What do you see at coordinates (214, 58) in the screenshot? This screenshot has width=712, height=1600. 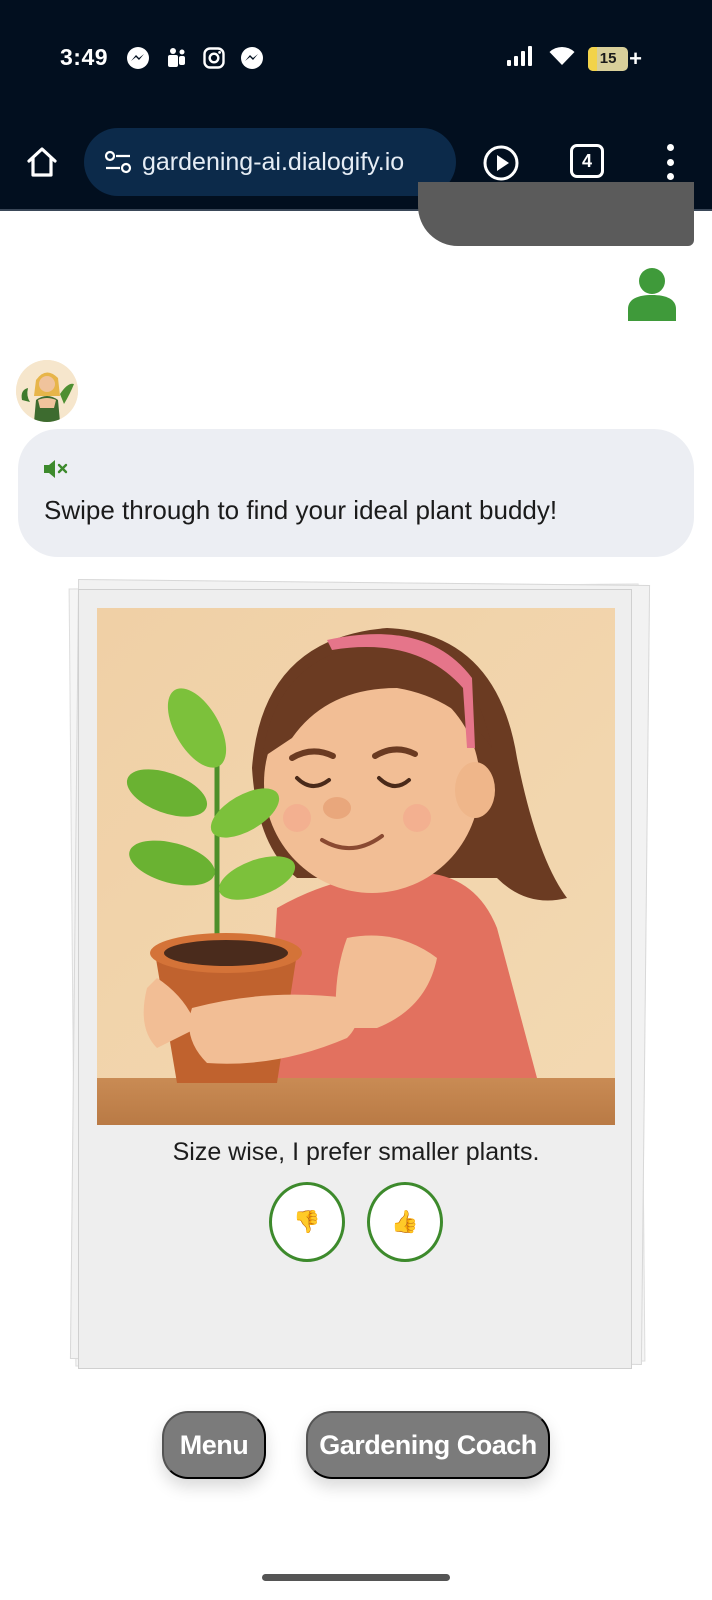 I see `instagram-icon` at bounding box center [214, 58].